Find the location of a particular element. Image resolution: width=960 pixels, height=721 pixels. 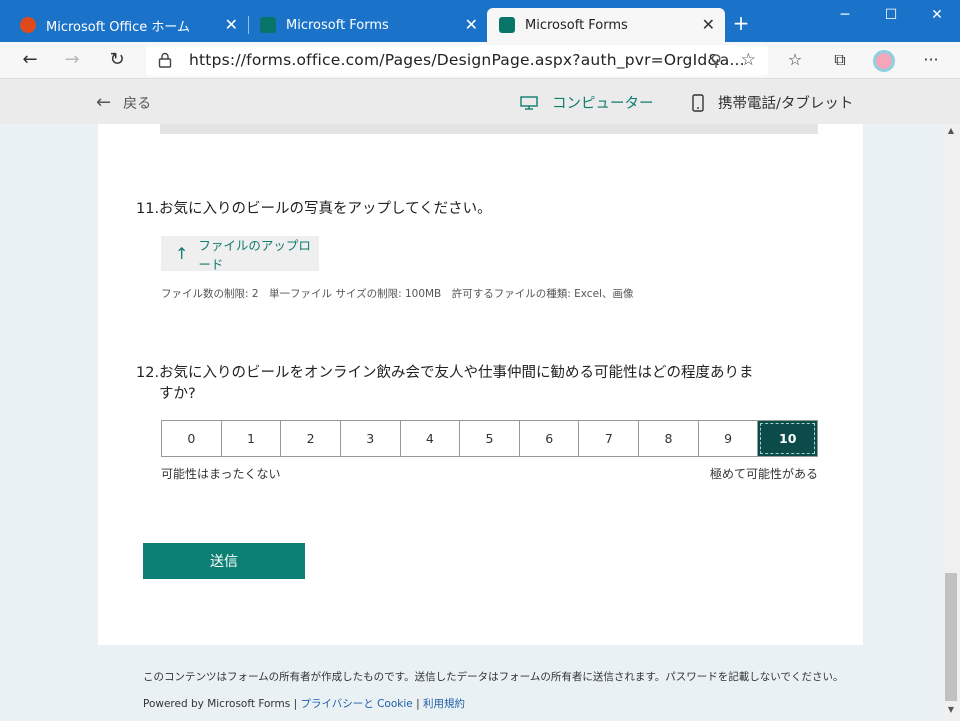

back-label: 戻る is located at coordinates (137, 103).